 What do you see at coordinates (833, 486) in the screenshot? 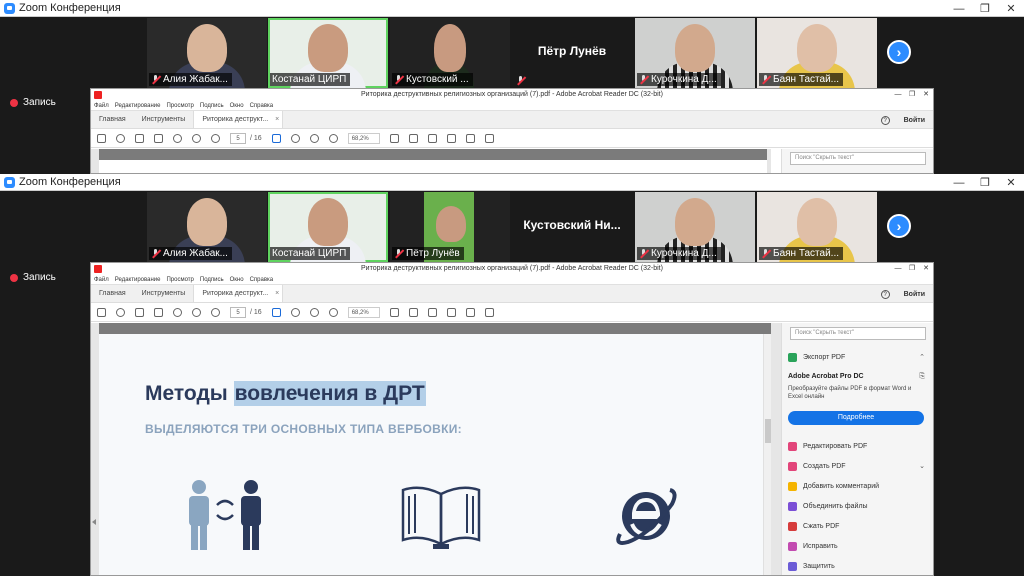
I see `tool-add-comment: Добавить комментарий` at bounding box center [833, 486].